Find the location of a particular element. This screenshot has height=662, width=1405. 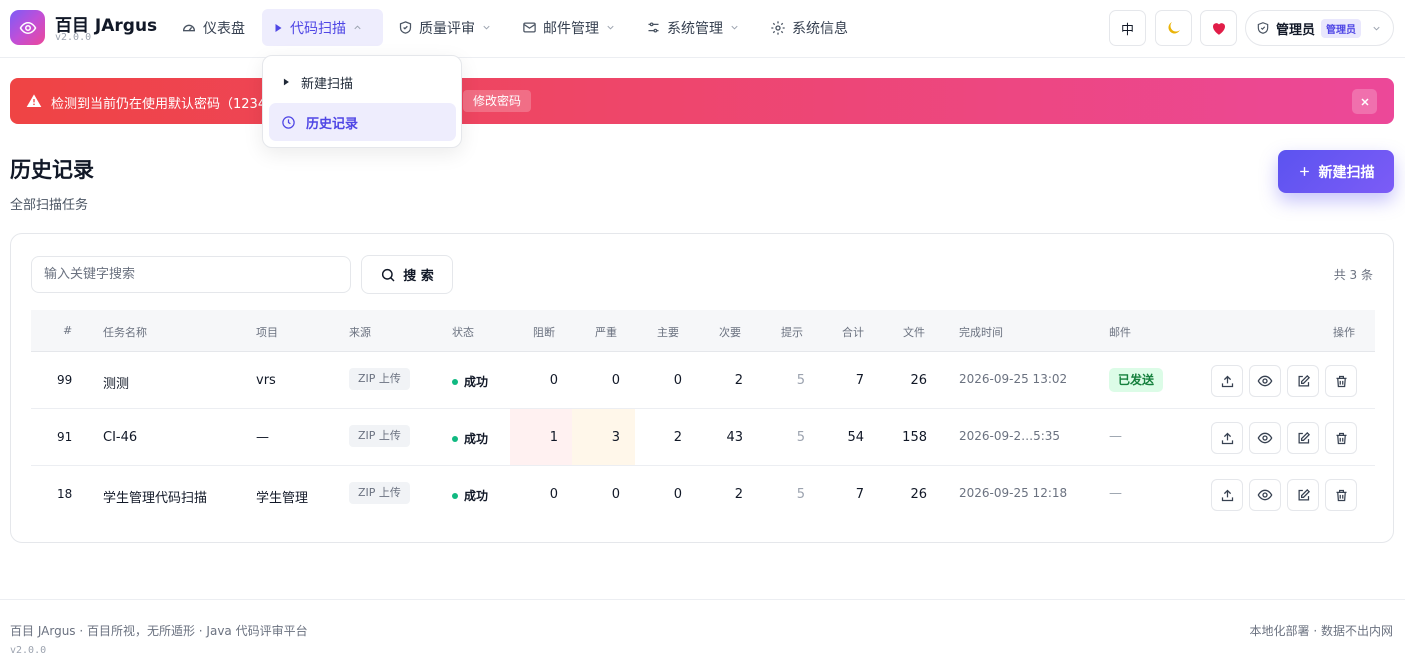

nav-dashboard: 仪表盘 is located at coordinates (213, 27).